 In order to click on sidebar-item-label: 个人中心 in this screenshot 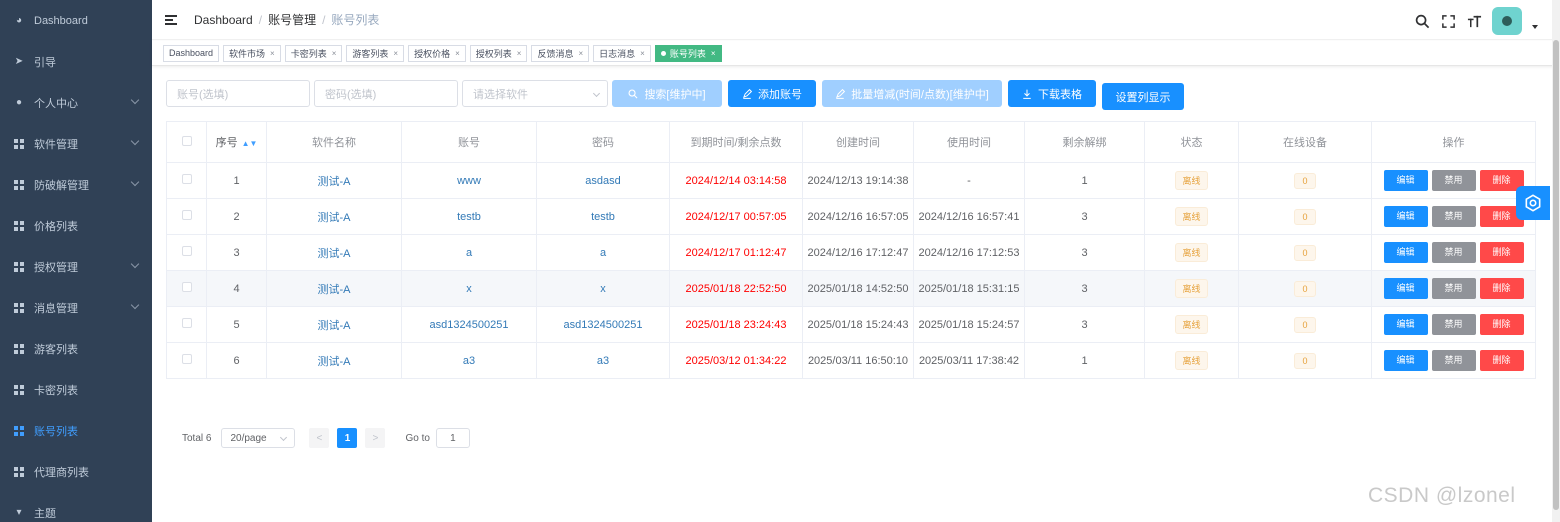, I will do `click(56, 103)`.